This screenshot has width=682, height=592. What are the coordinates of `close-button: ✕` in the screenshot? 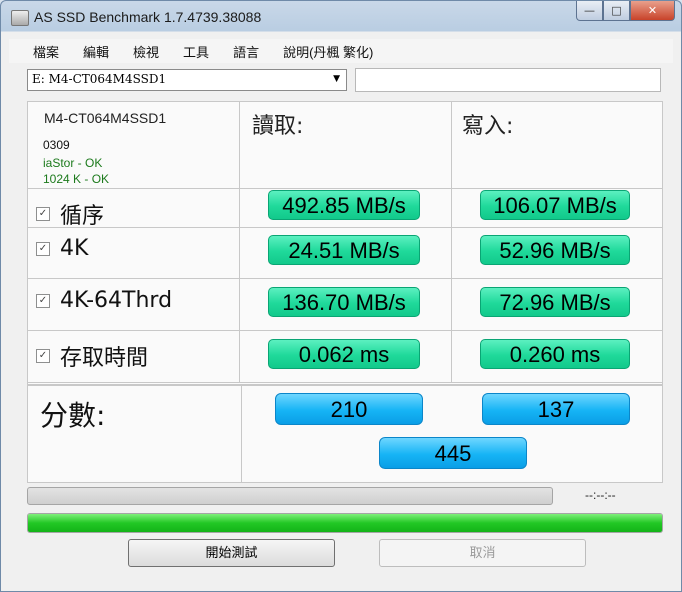 It's located at (652, 11).